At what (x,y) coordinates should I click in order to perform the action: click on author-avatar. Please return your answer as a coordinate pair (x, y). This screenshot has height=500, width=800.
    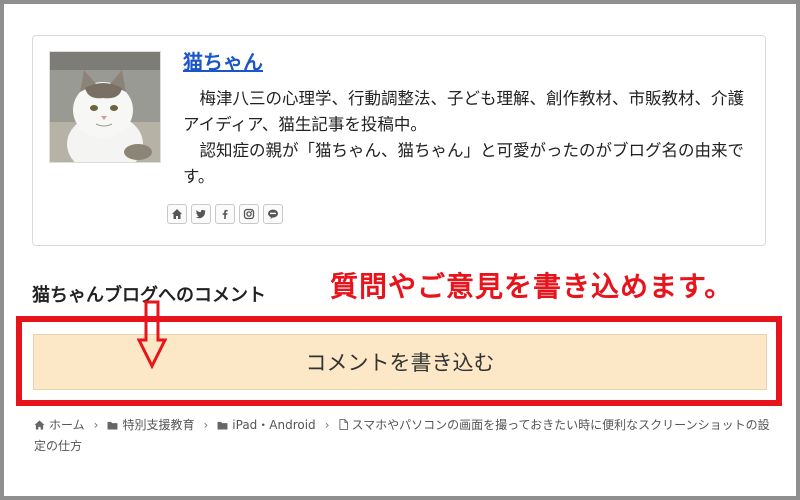
    Looking at the image, I should click on (105, 107).